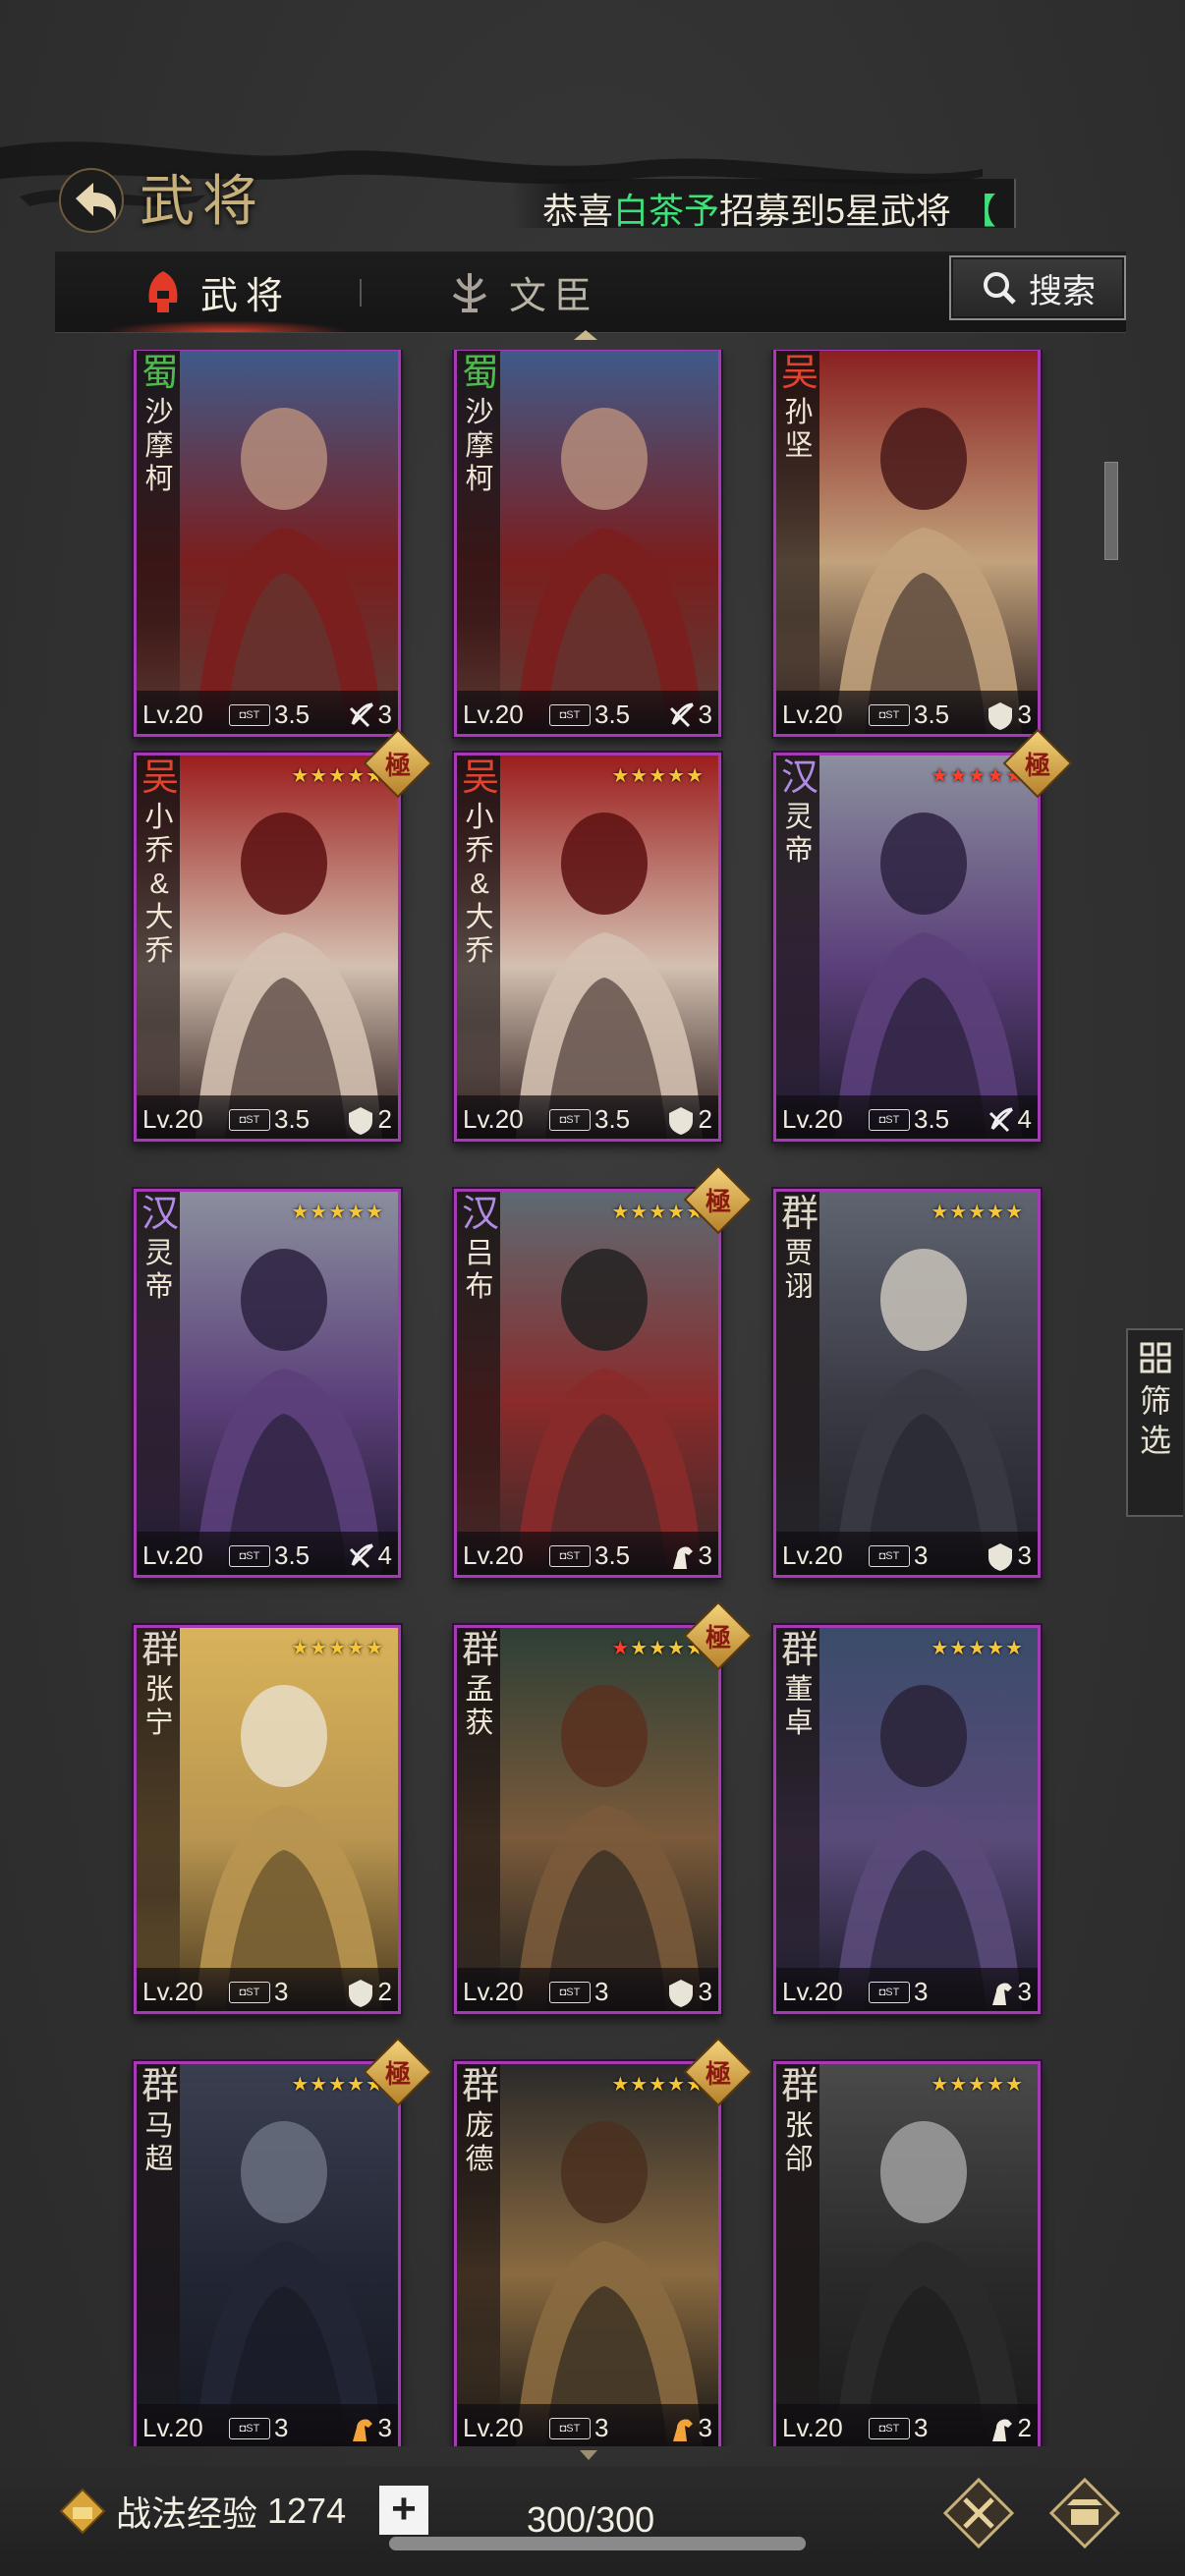  I want to click on palace-button, so click(1084, 2513).